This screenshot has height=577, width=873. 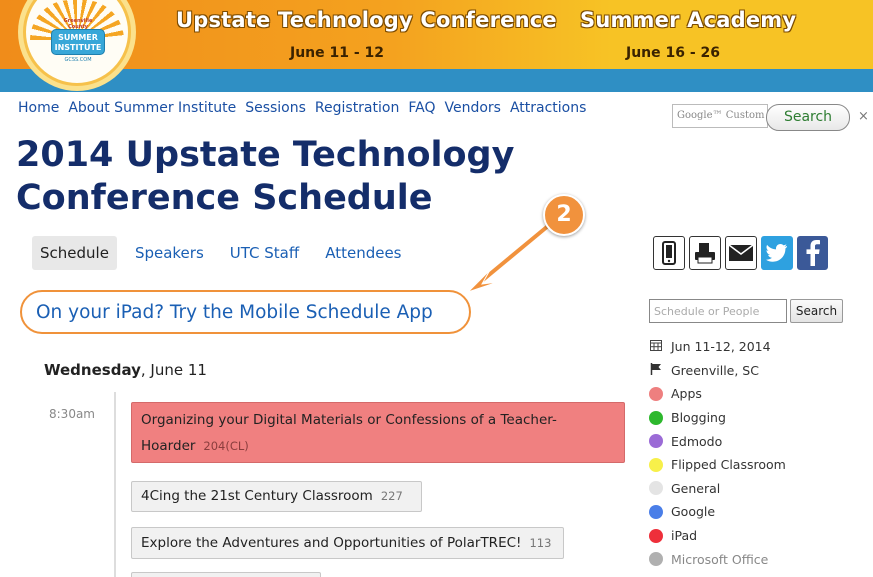 I want to click on category-item: Microsoft Office, so click(x=717, y=559).